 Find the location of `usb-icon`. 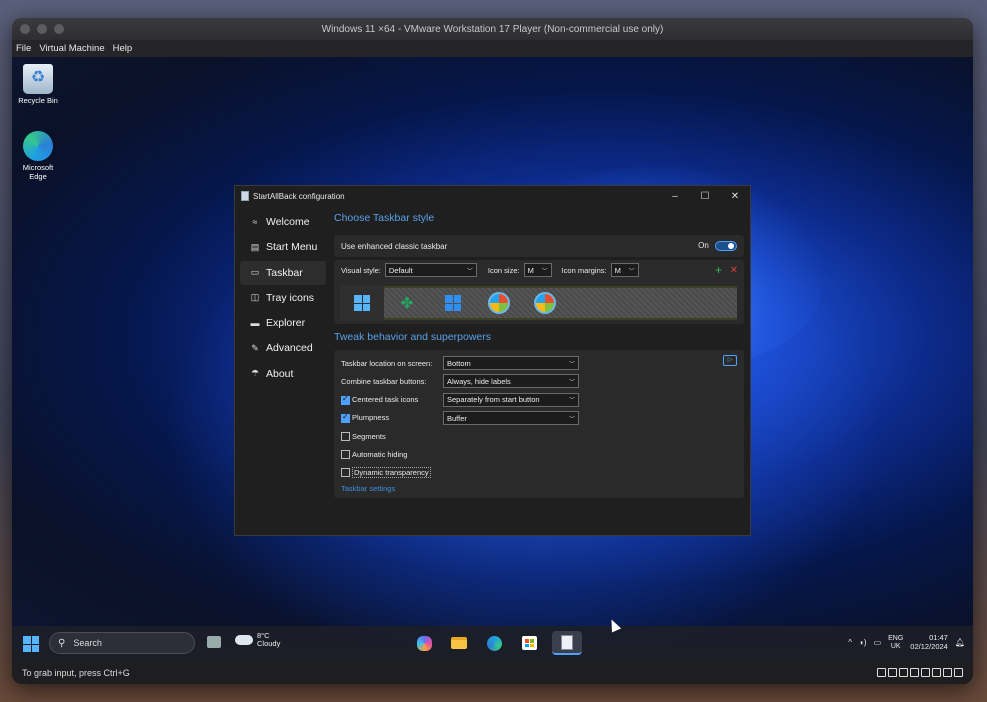

usb-icon is located at coordinates (914, 672).